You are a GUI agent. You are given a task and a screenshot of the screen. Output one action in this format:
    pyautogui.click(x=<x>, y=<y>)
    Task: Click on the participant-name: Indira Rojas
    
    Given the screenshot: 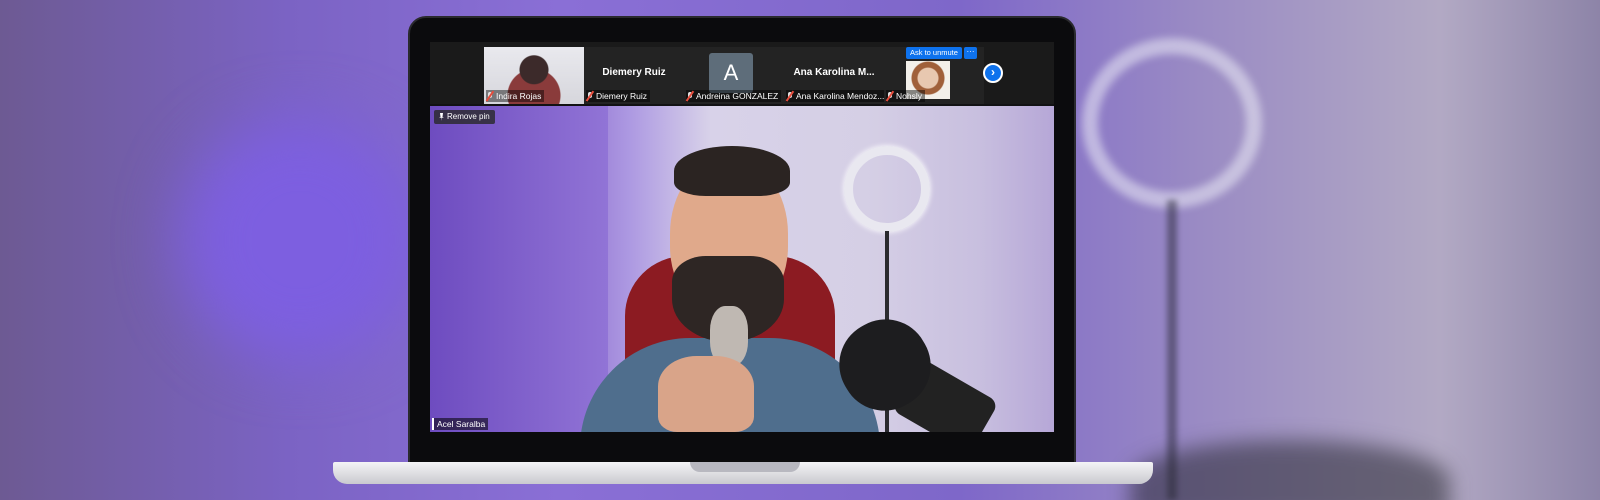 What is the action you would take?
    pyautogui.click(x=519, y=96)
    